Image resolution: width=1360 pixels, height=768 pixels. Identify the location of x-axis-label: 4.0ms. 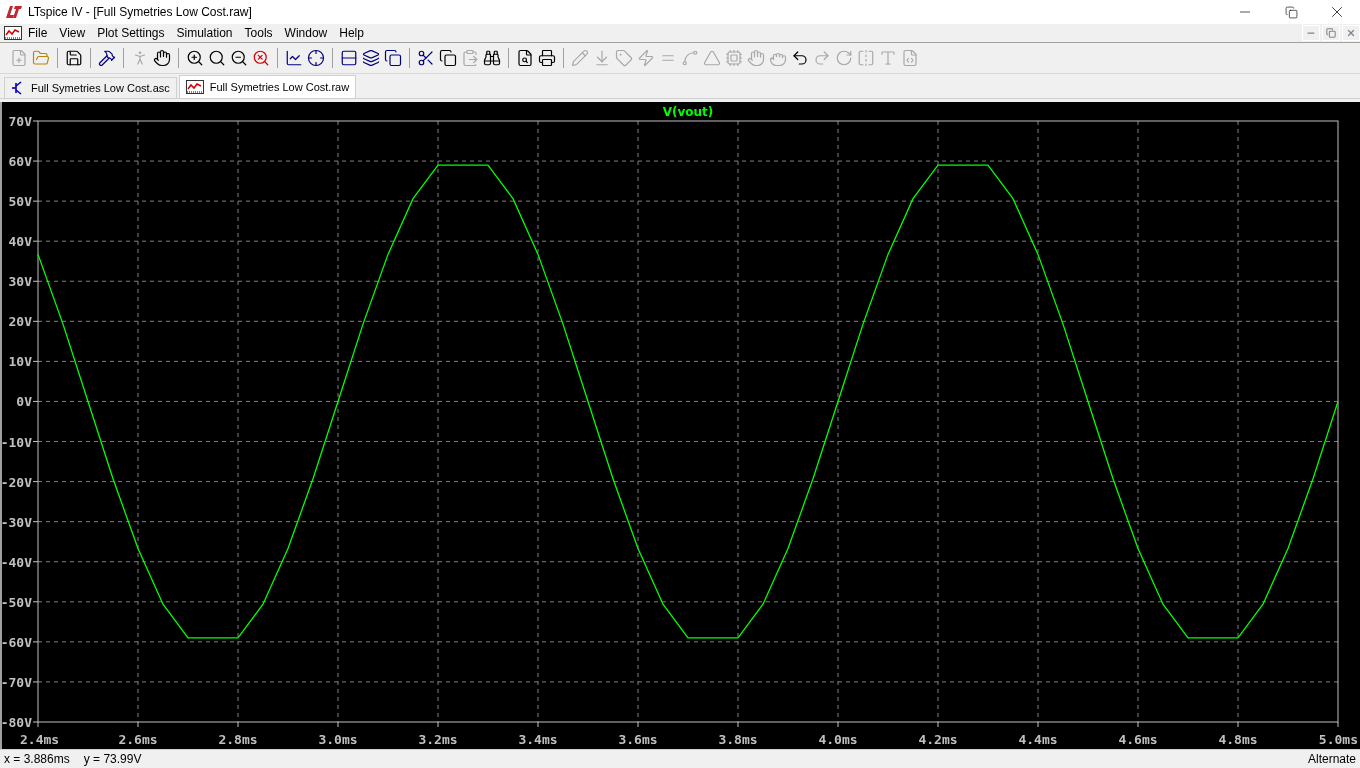
(838, 739).